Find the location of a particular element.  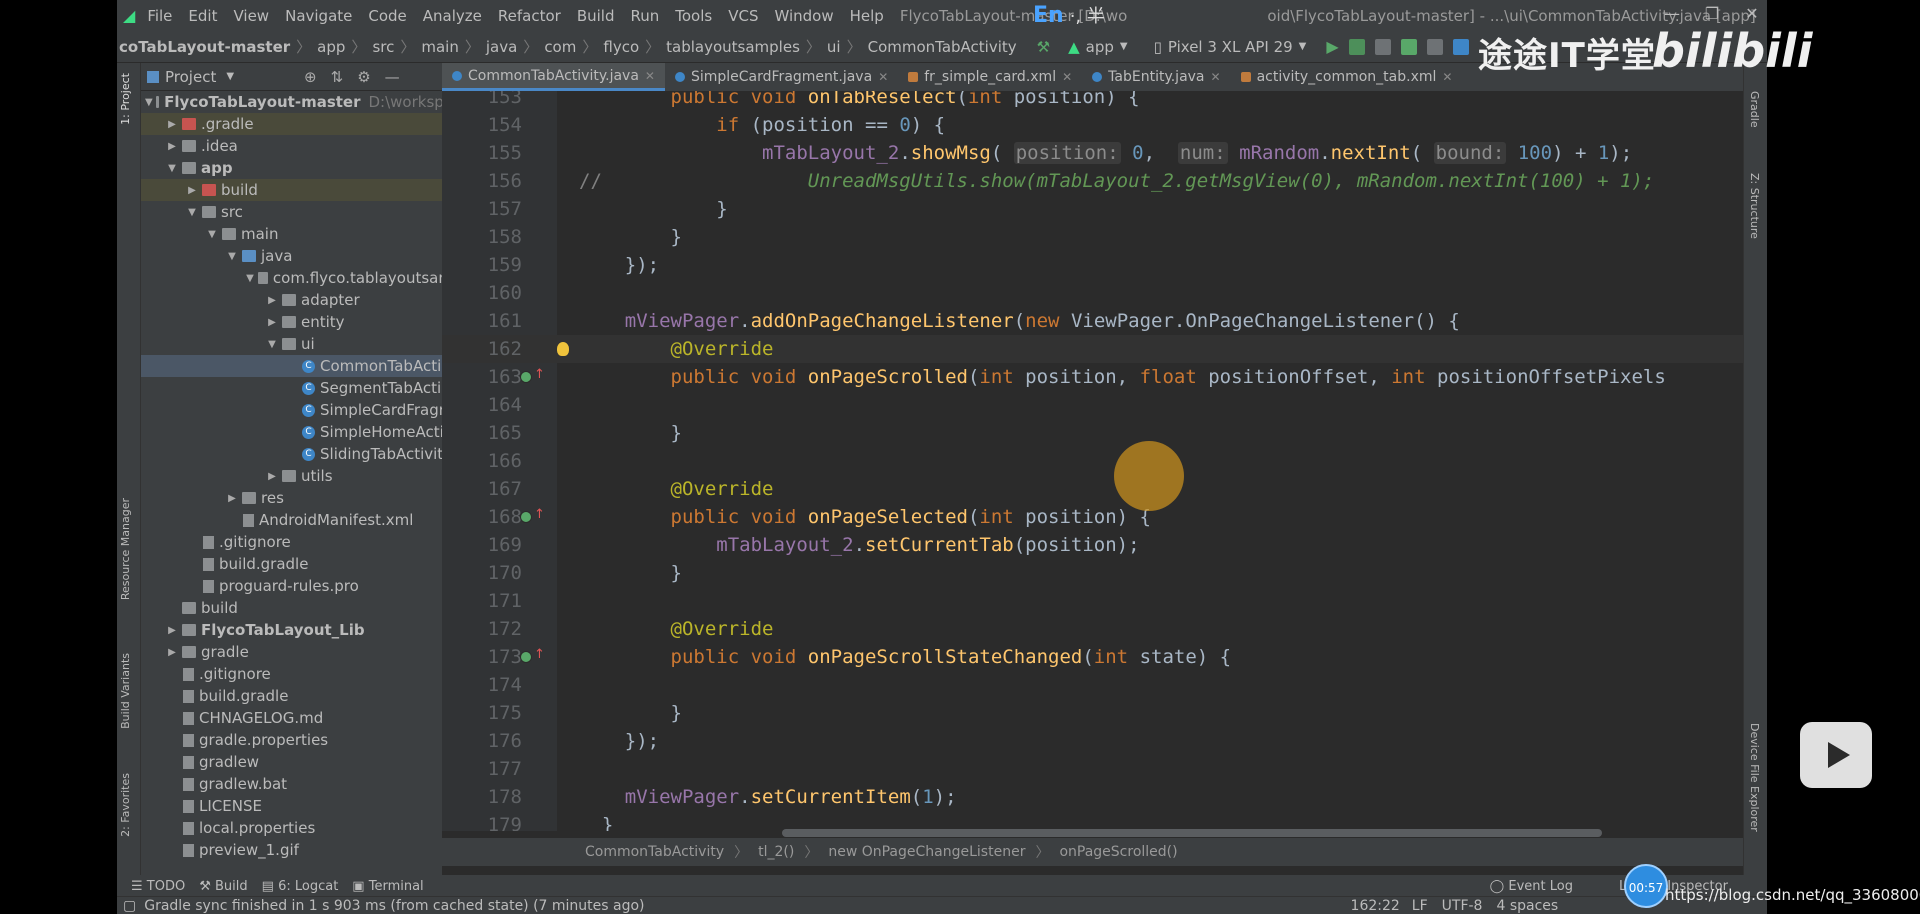

hammer-icon: ⚒ is located at coordinates (1043, 47).